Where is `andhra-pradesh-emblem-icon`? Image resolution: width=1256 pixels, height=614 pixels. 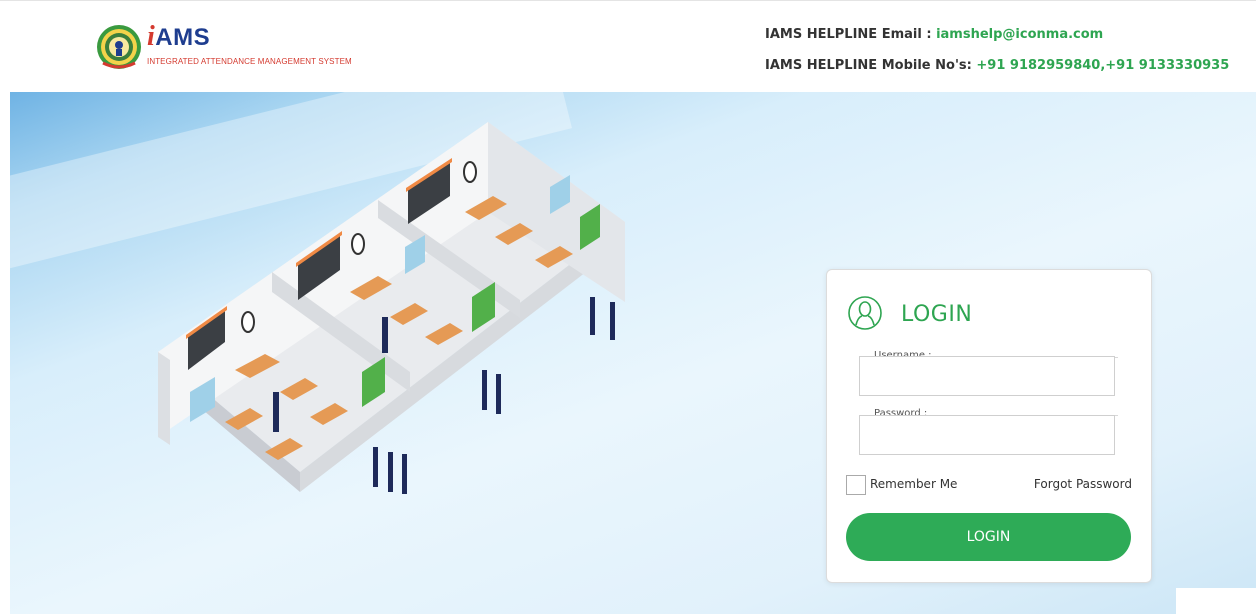
andhra-pradesh-emblem-icon is located at coordinates (119, 47).